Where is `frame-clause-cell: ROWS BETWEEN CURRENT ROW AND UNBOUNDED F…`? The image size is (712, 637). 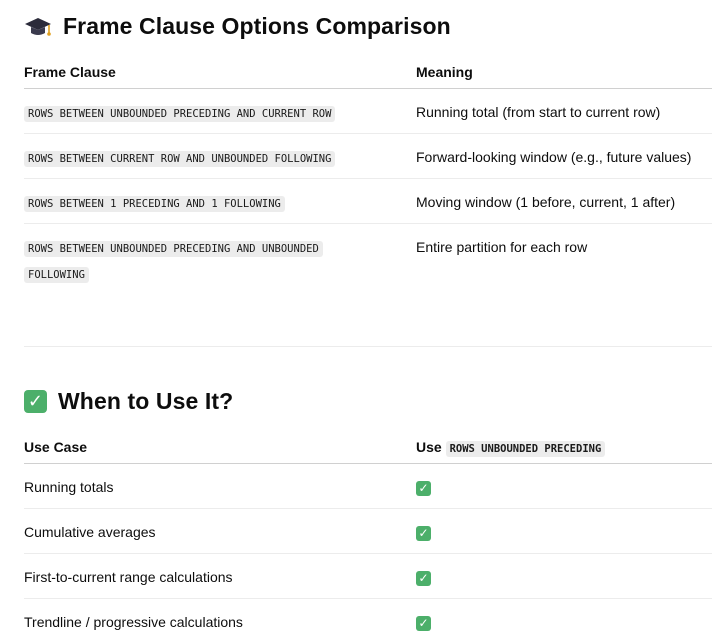 frame-clause-cell: ROWS BETWEEN CURRENT ROW AND UNBOUNDED F… is located at coordinates (220, 156).